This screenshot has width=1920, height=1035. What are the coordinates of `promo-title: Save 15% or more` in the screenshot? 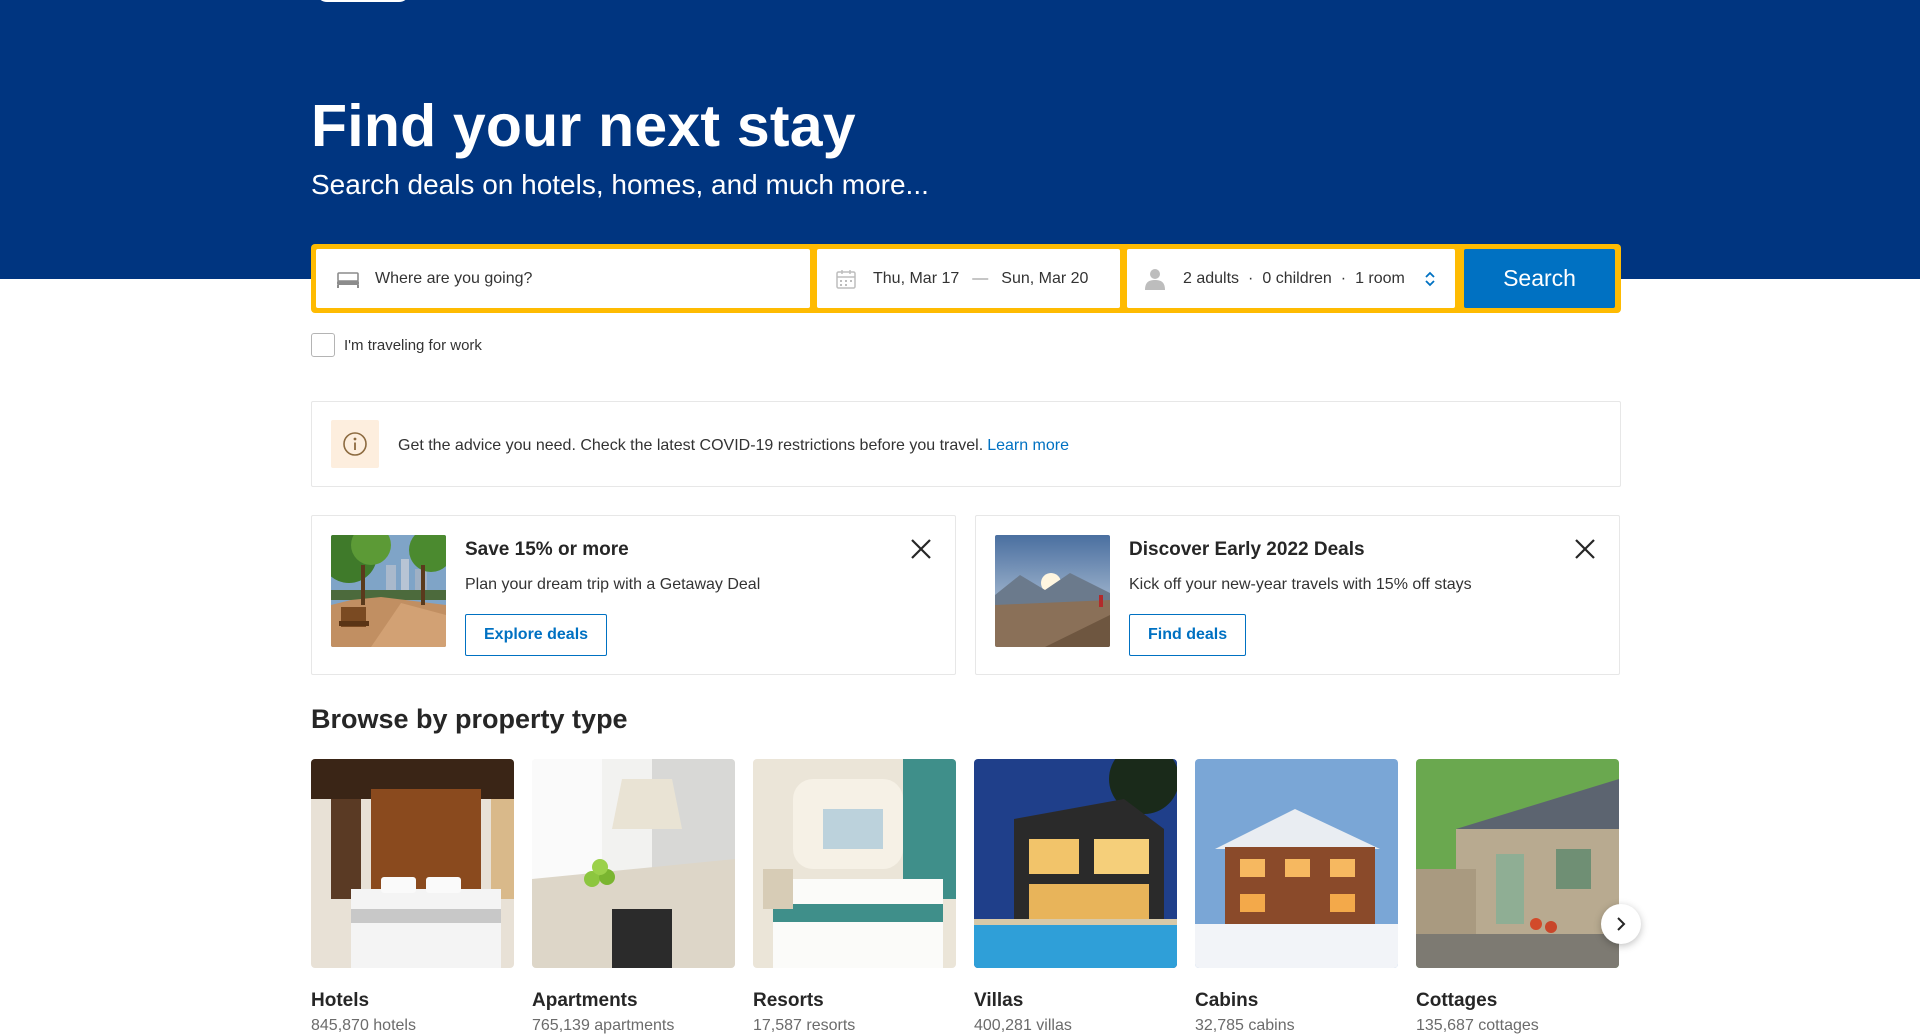 It's located at (547, 549).